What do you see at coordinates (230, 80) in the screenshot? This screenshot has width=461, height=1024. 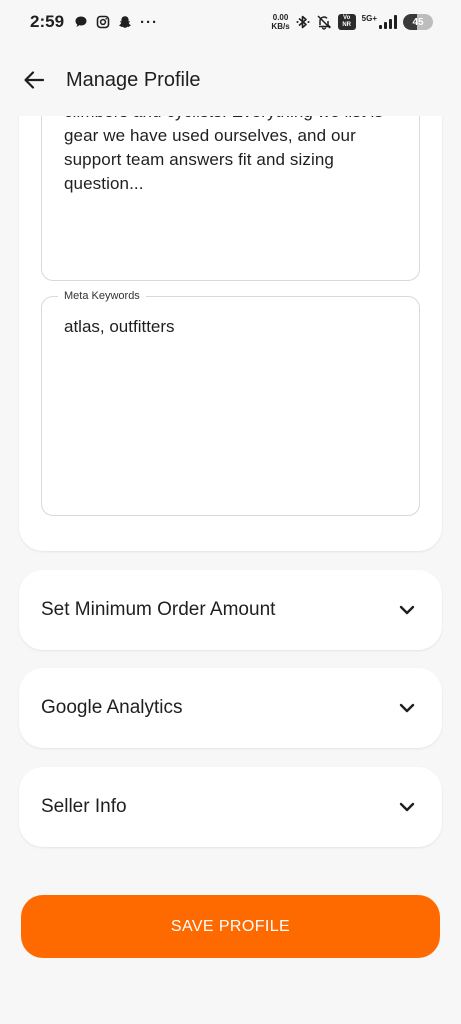 I see `app-bar: Manage Profile` at bounding box center [230, 80].